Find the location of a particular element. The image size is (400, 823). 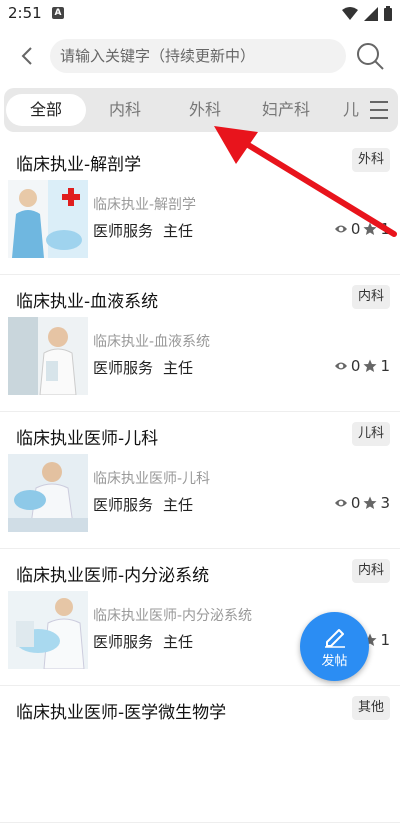

post-title: 临床执业-血液系统 is located at coordinates (87, 302).